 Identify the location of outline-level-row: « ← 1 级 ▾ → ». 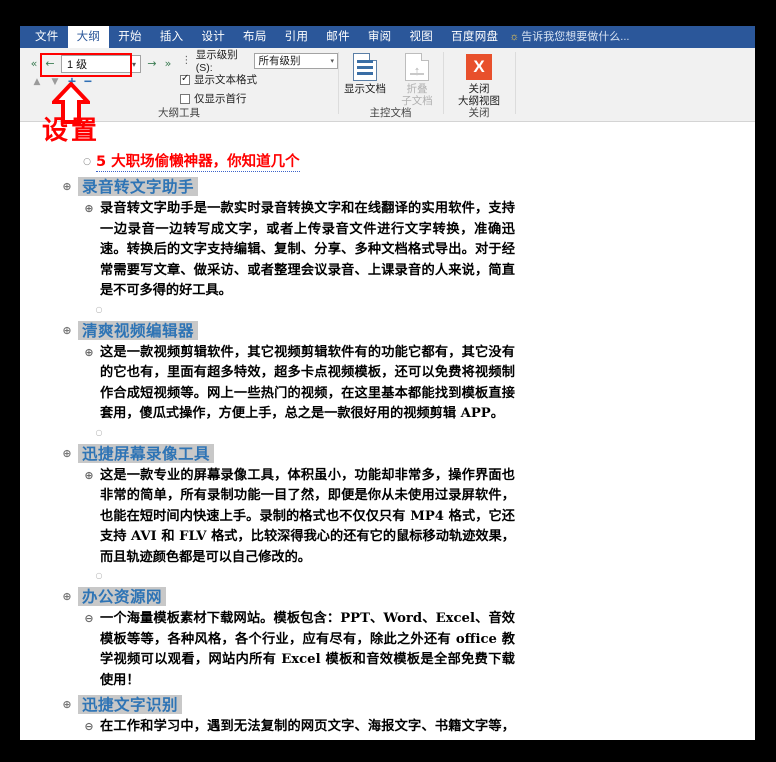
(101, 64).